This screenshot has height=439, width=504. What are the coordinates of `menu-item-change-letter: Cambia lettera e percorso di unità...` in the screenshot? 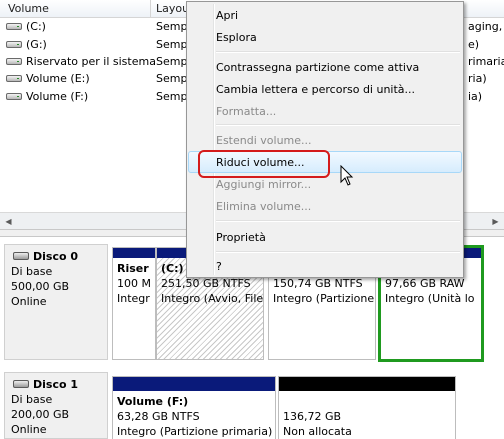 It's located at (315, 89).